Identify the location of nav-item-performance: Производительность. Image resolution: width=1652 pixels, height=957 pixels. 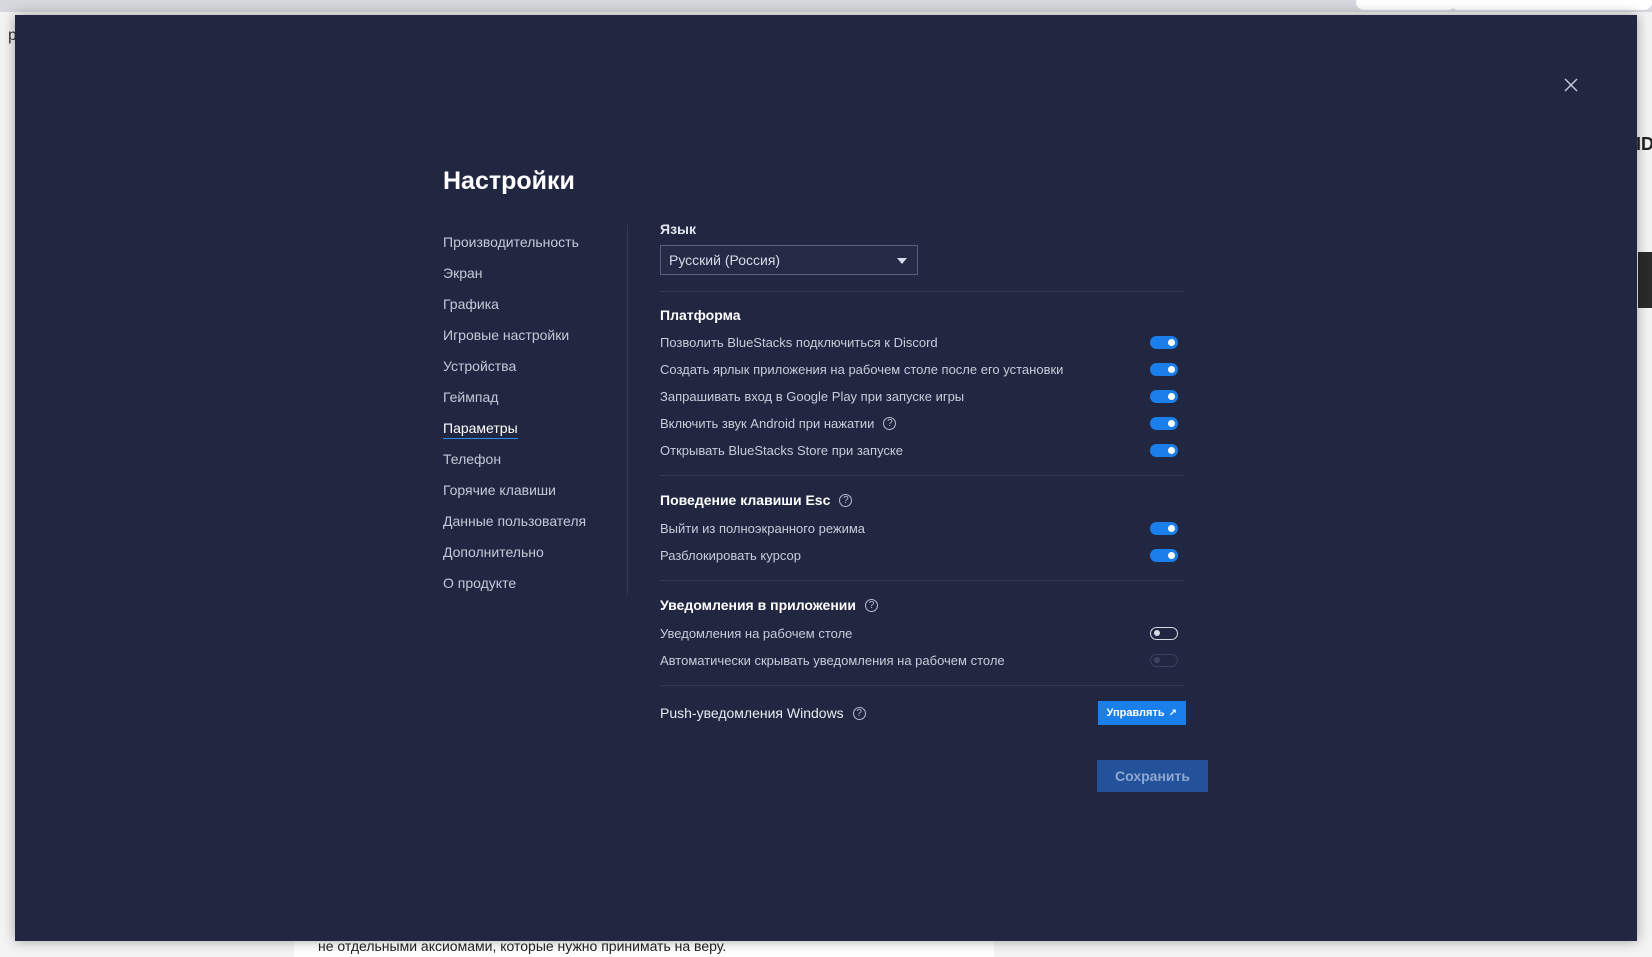
(528, 242).